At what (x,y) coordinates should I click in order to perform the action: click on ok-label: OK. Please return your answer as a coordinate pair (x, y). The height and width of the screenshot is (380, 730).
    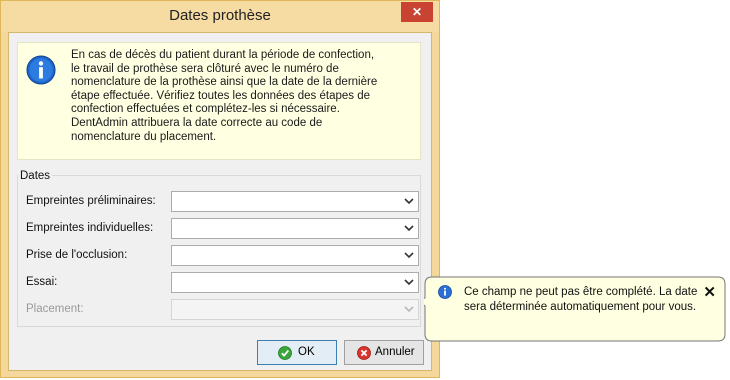
    Looking at the image, I should click on (306, 352).